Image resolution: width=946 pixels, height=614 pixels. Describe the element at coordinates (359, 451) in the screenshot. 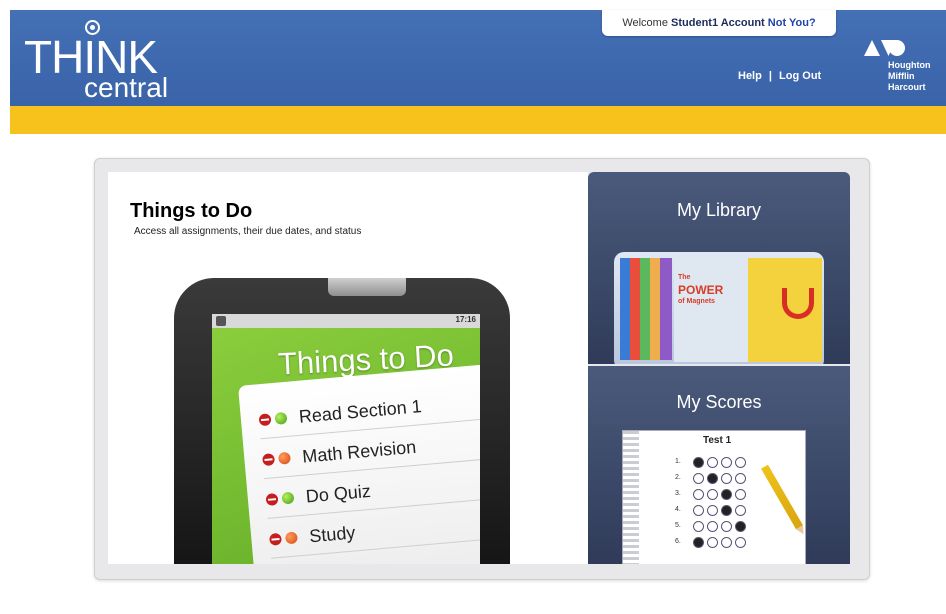

I see `list-item-label: Math Revision` at that location.